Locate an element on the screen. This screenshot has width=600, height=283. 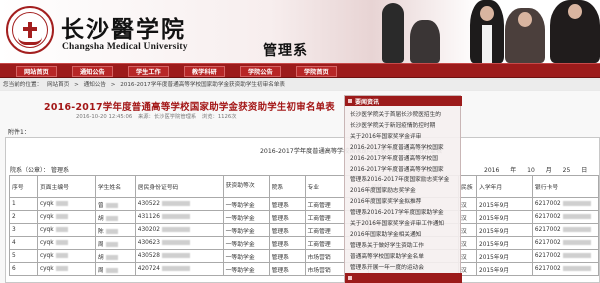
table-cell: 430528 is located at coordinates (179, 256).